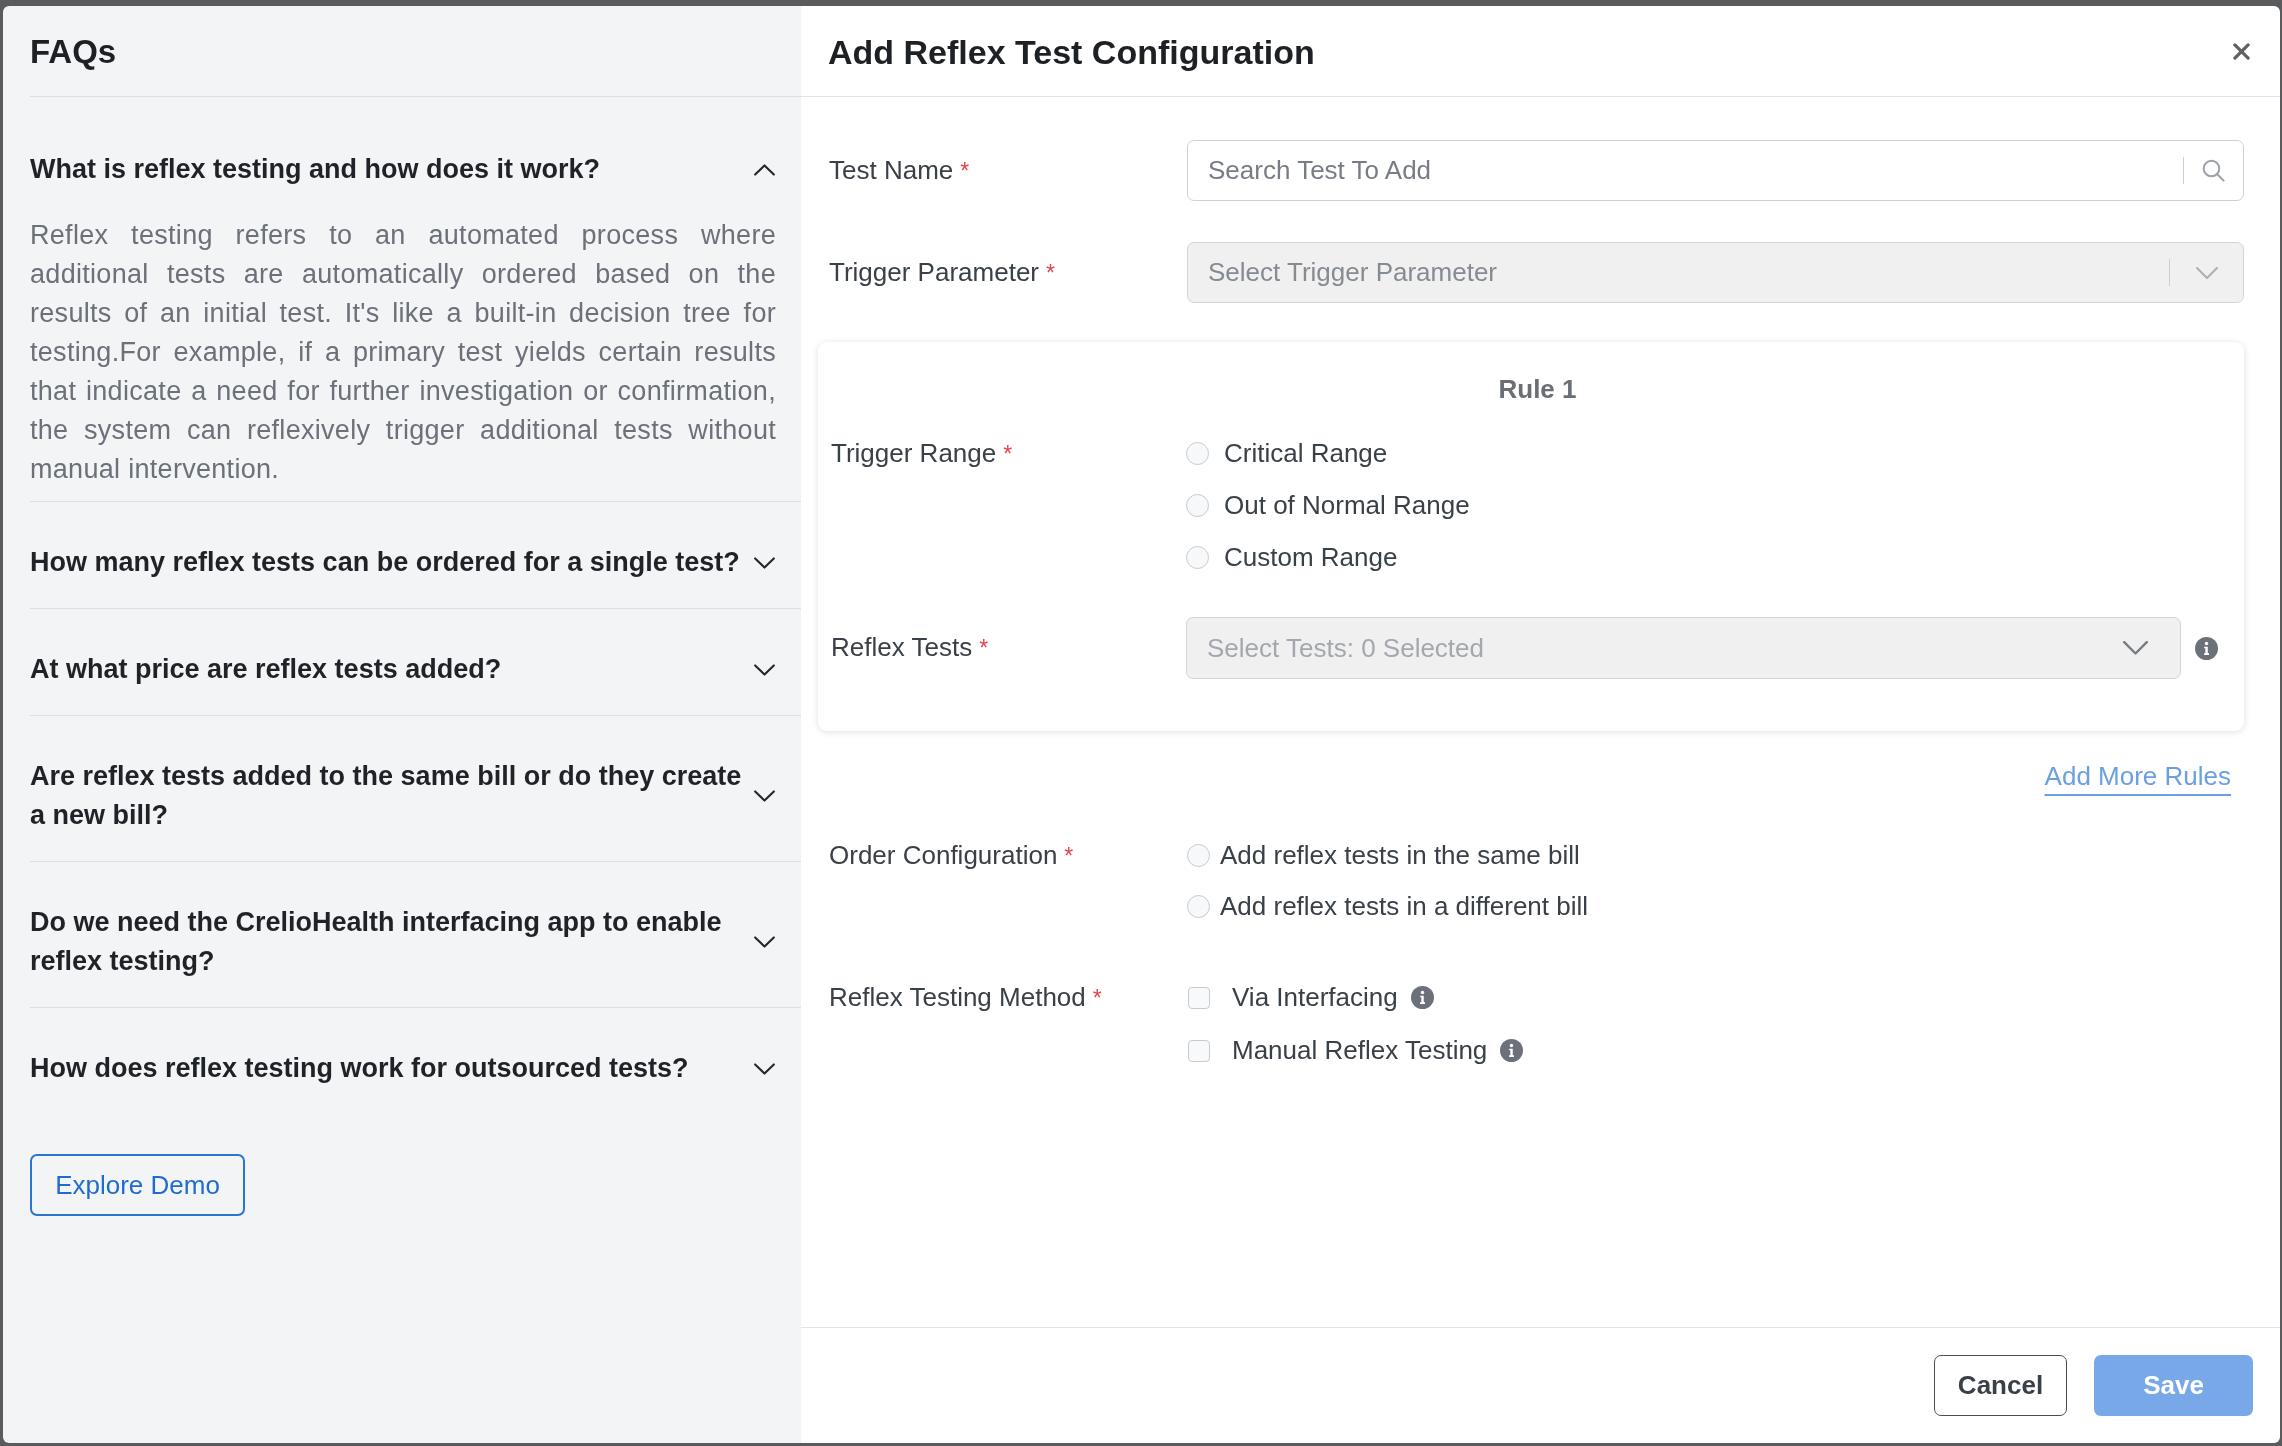  Describe the element at coordinates (266, 669) in the screenshot. I see `faq-question: At what price are reflex tests added?` at that location.